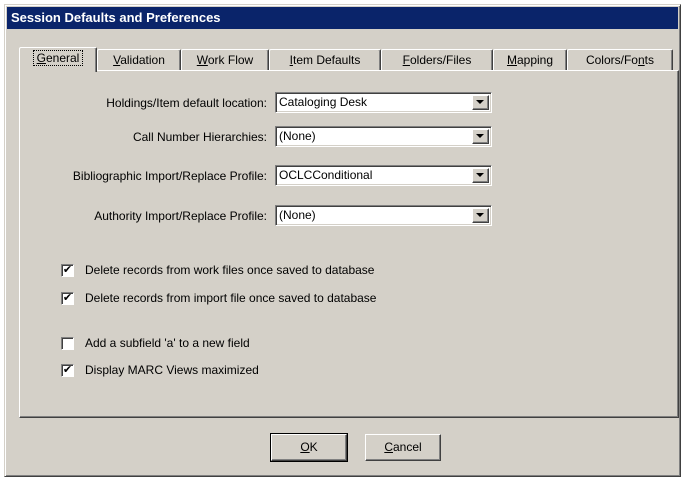 This screenshot has height=479, width=683. What do you see at coordinates (326, 175) in the screenshot?
I see `bib-import-profile-value: OCLCConditional` at bounding box center [326, 175].